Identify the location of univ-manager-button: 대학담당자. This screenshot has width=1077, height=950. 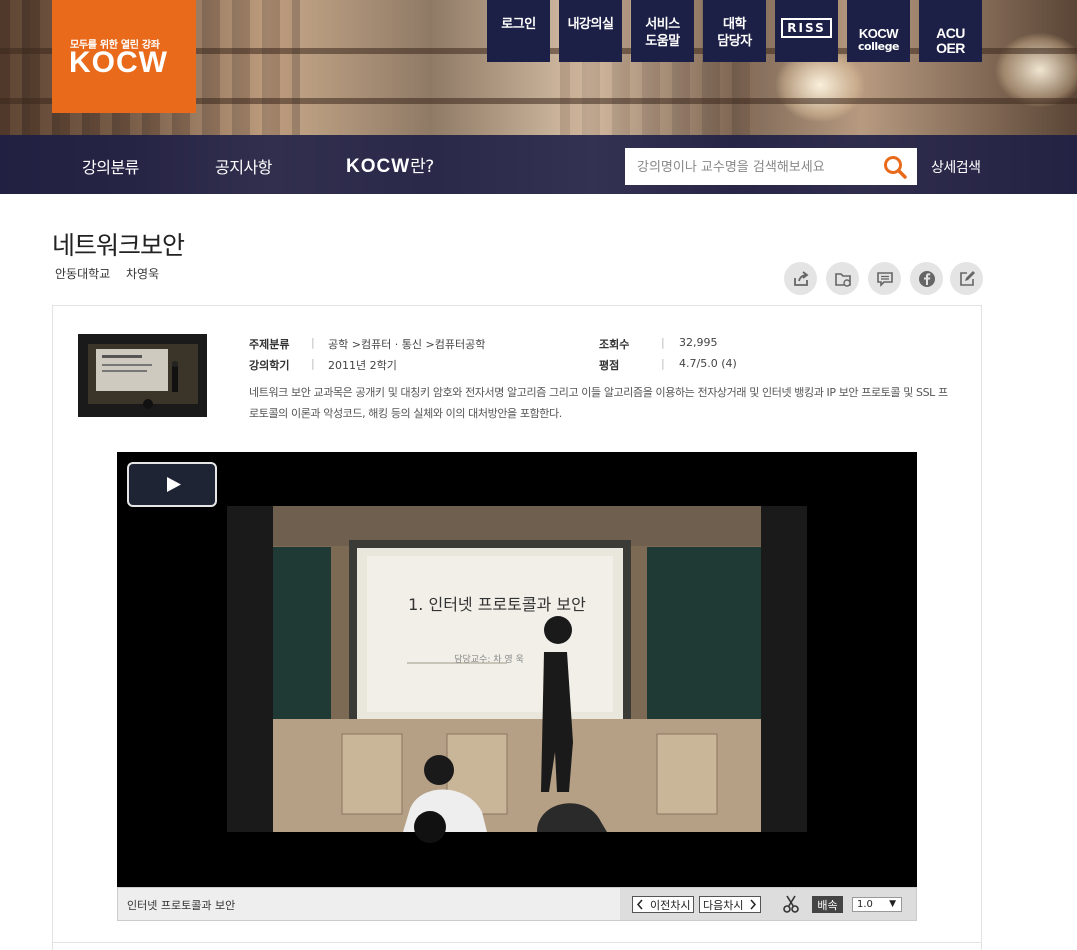
(734, 31).